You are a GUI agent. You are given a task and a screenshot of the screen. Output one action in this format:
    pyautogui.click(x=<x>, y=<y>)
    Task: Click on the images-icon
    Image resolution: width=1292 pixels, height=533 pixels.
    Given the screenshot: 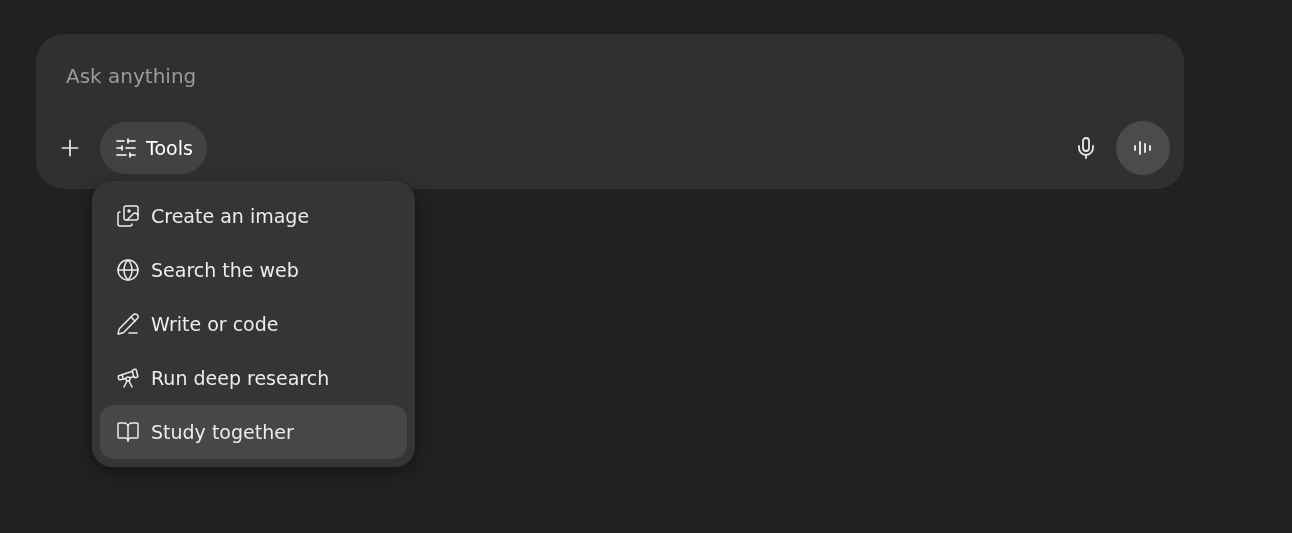 What is the action you would take?
    pyautogui.click(x=128, y=216)
    